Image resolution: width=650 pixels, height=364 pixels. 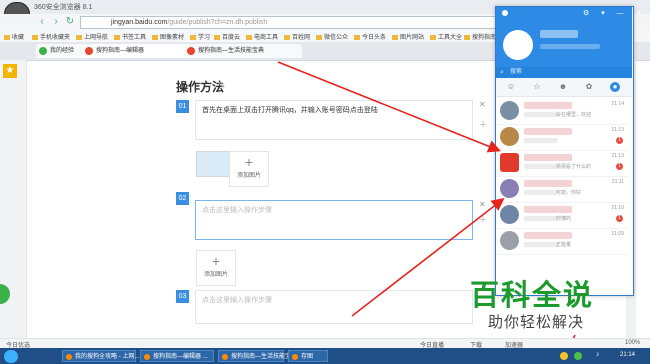 What do you see at coordinates (628, 355) in the screenshot?
I see `taskbar-clock: 21:14` at bounding box center [628, 355].